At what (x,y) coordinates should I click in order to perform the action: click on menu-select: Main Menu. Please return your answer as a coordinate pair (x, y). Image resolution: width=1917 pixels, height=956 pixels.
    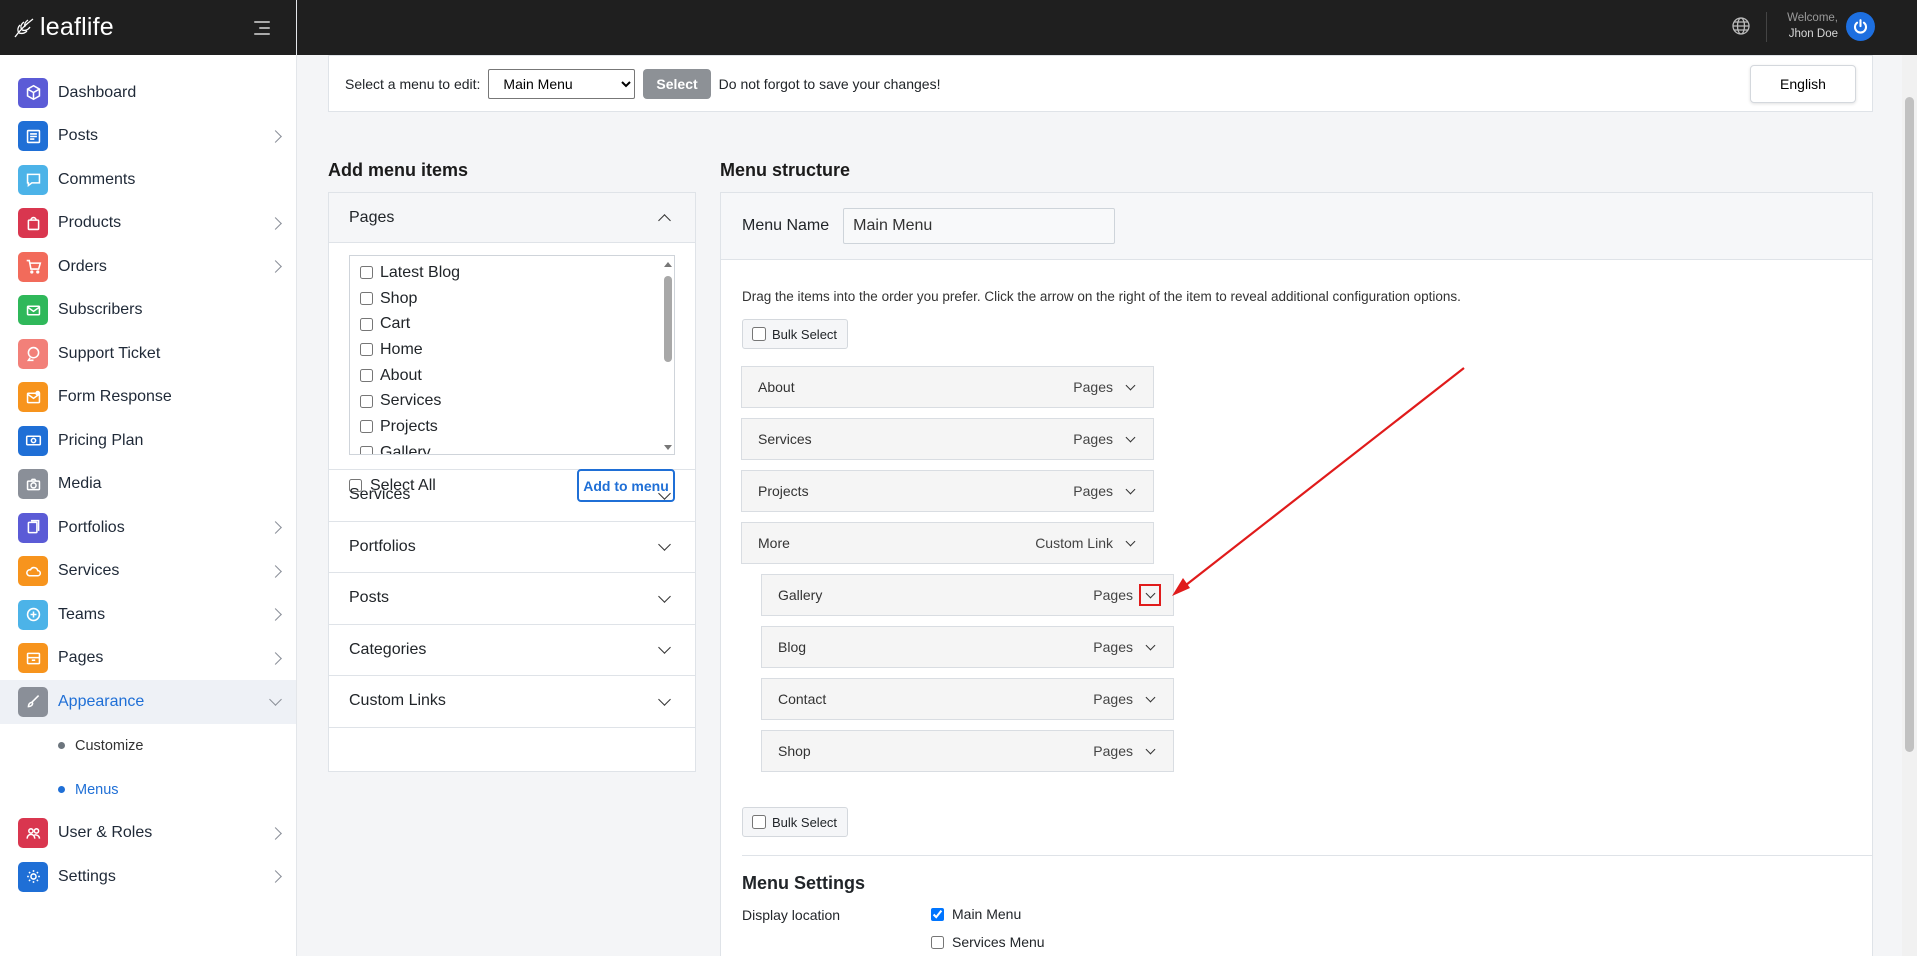
    Looking at the image, I should click on (562, 83).